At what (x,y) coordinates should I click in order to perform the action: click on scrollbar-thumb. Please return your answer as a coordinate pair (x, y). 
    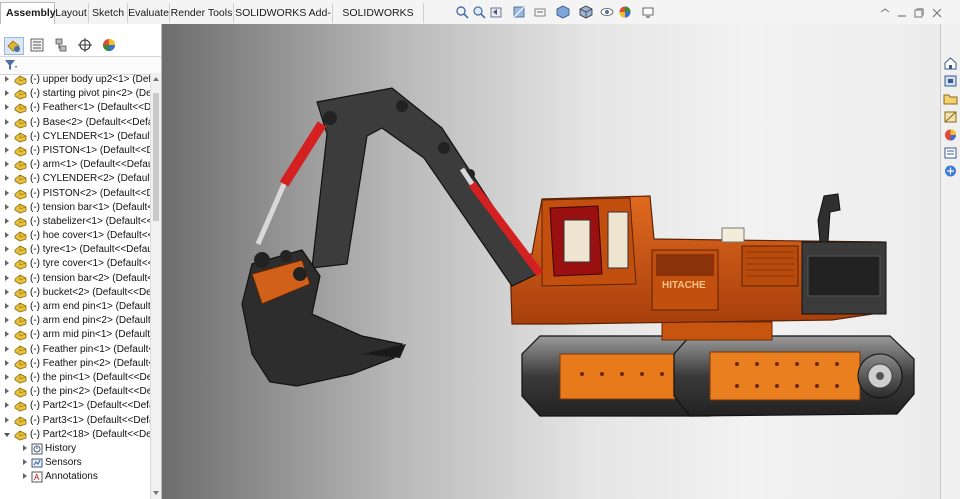
    Looking at the image, I should click on (156, 157).